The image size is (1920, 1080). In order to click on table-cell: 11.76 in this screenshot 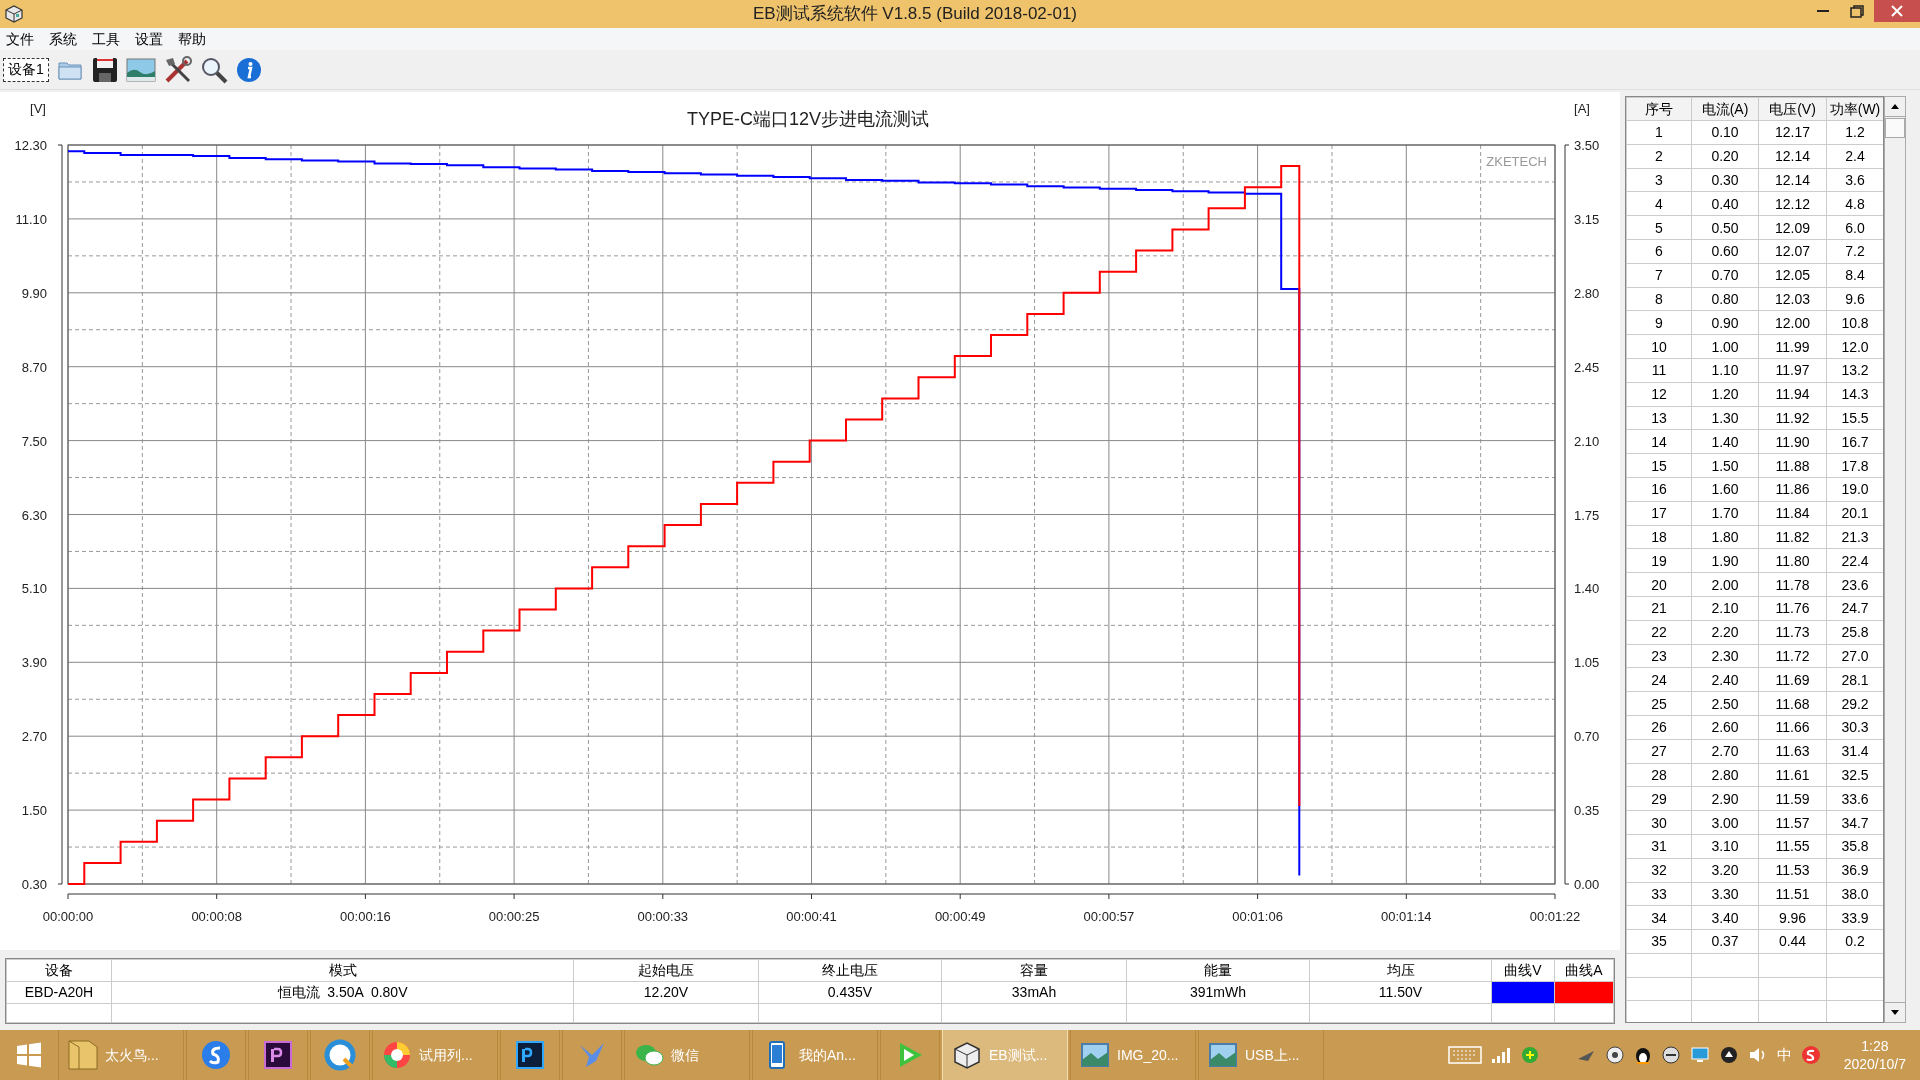, I will do `click(1792, 608)`.